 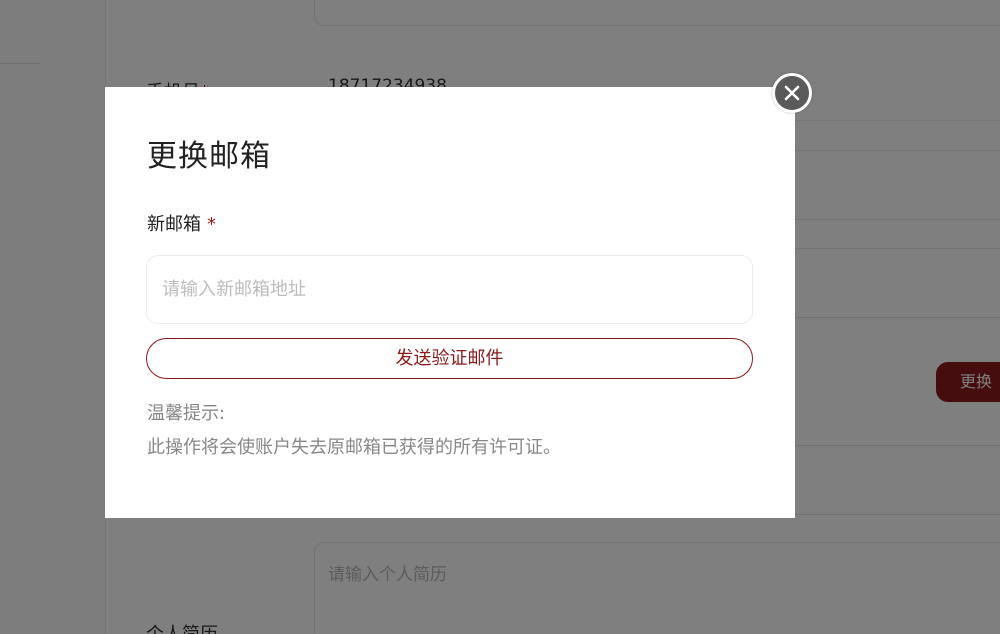 I want to click on dialog-title: 更换邮箱, so click(x=209, y=156).